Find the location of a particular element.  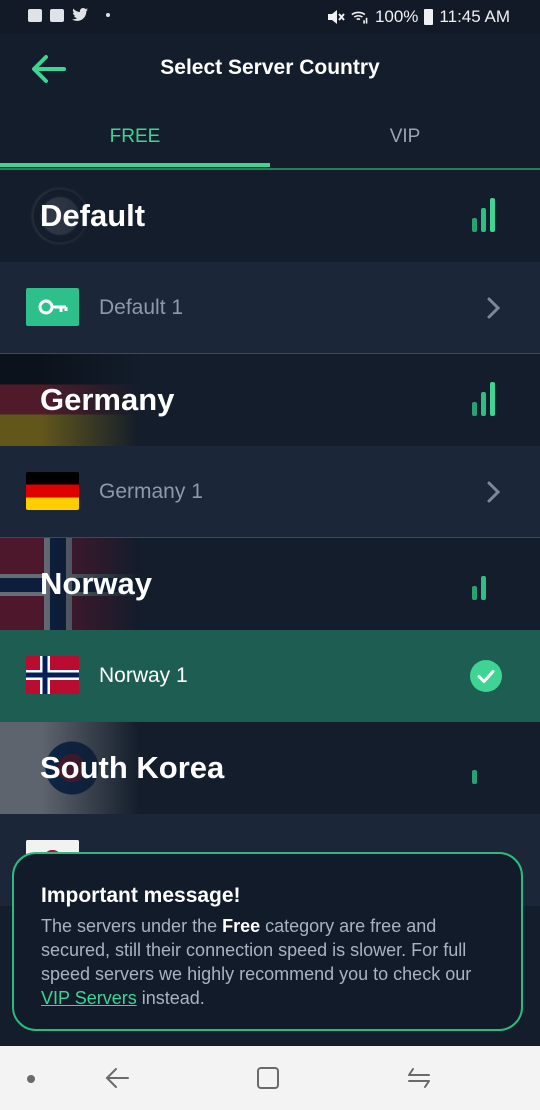

recents-nav-icon is located at coordinates (419, 1078).